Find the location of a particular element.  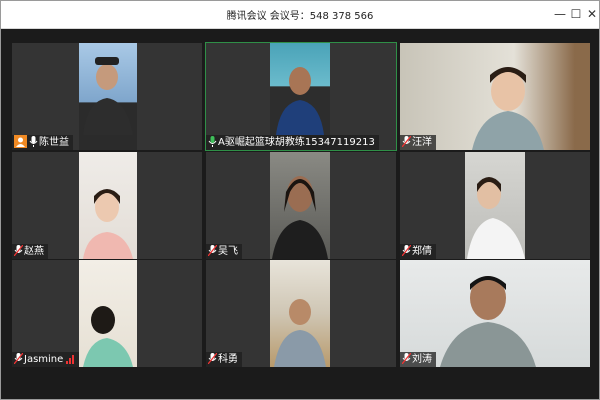

host-icon is located at coordinates (20, 141).